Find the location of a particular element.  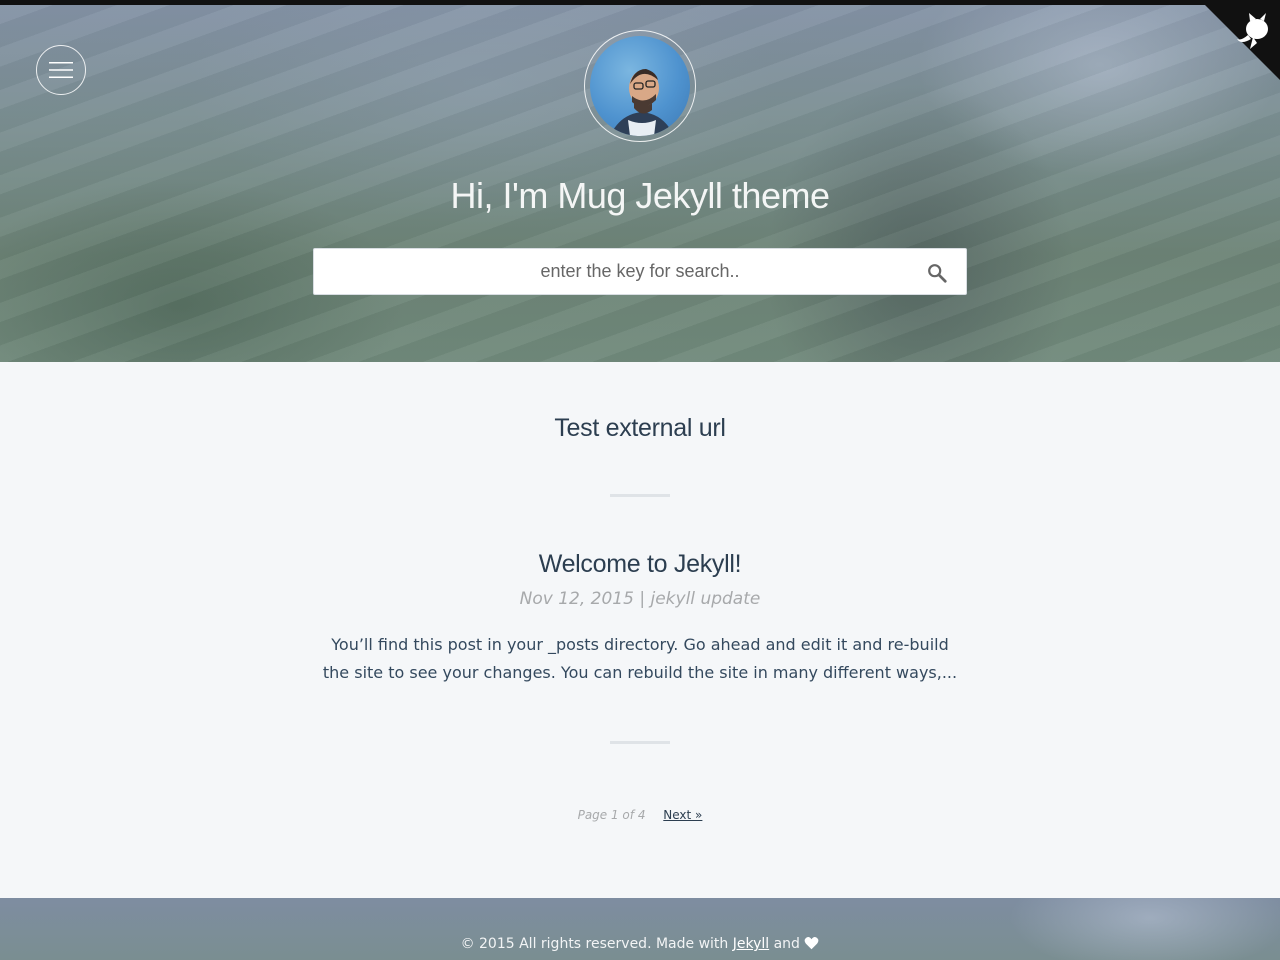

search-box is located at coordinates (640, 271).